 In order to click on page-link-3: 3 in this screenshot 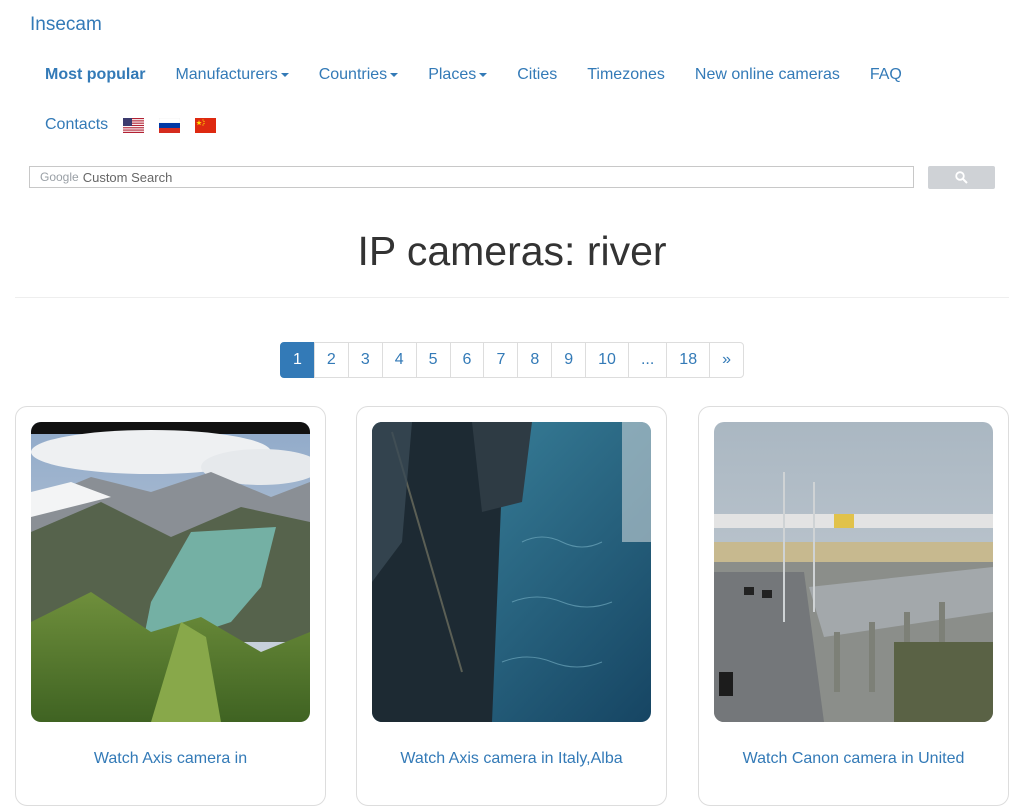, I will do `click(365, 360)`.